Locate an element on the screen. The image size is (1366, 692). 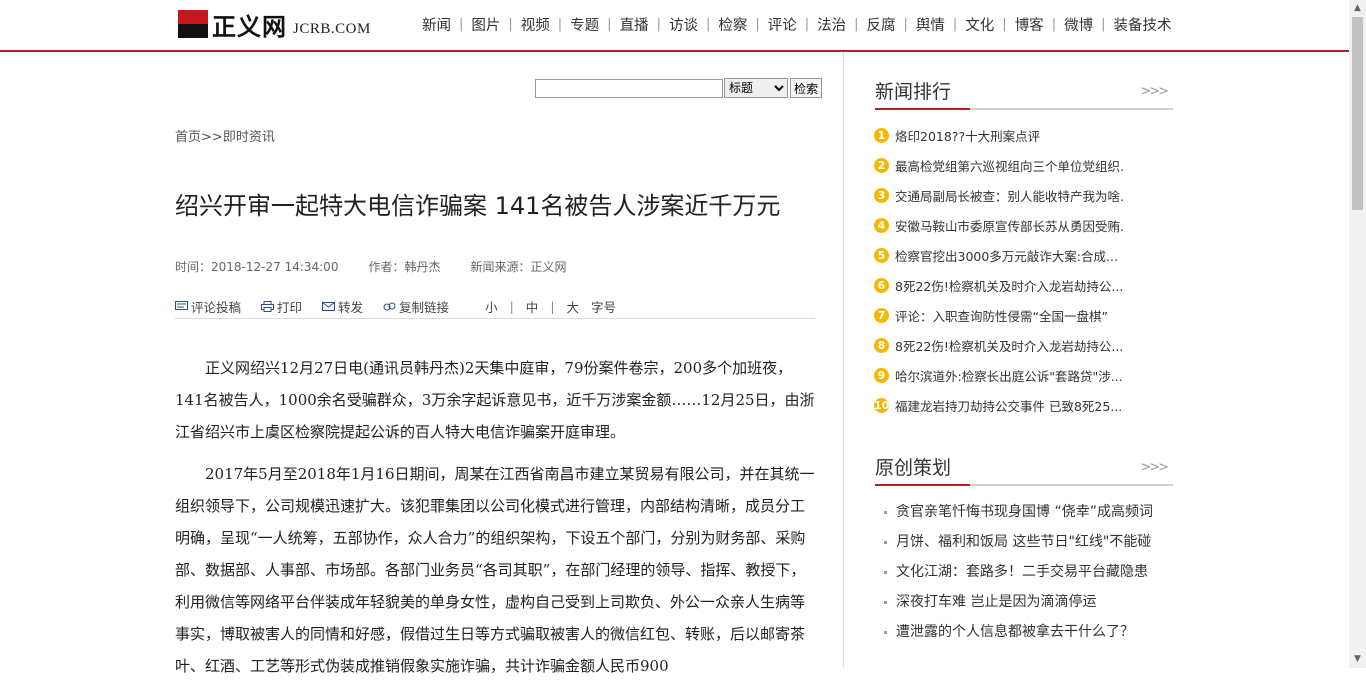
logo-domain: JCRB.COM is located at coordinates (332, 28).